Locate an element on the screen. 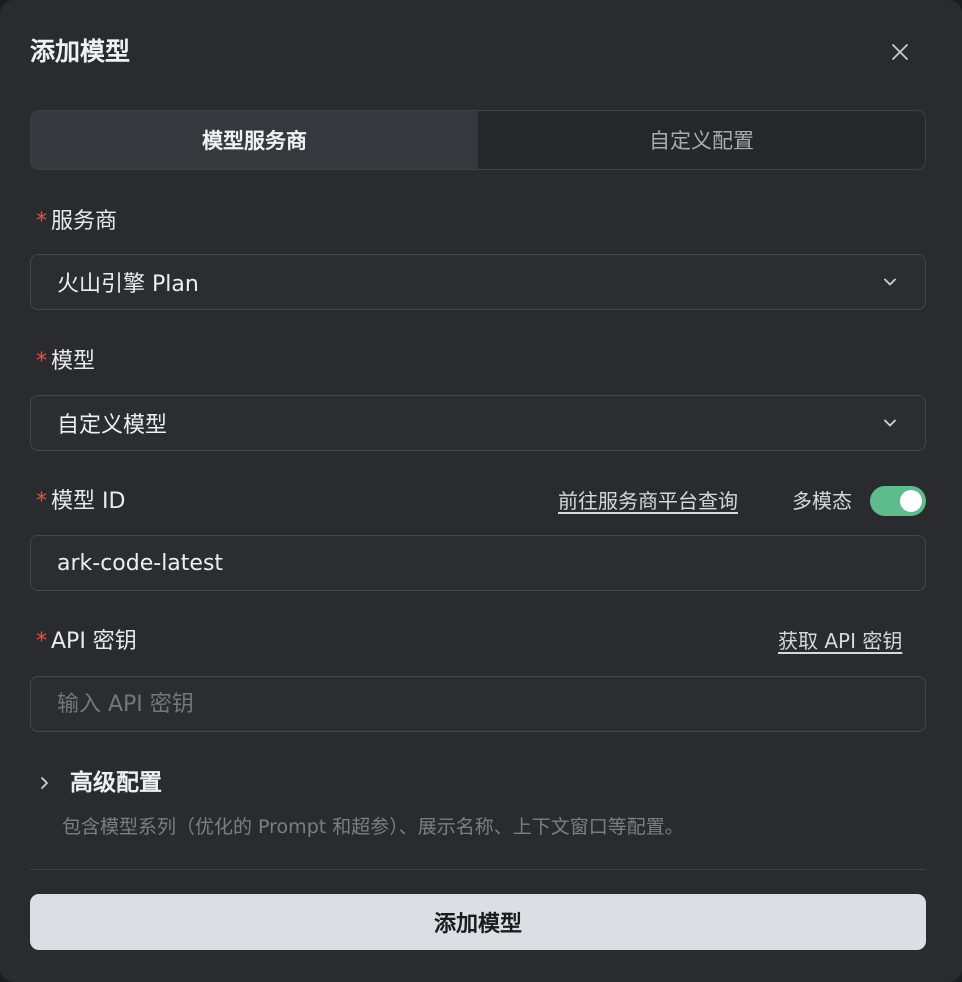 Image resolution: width=962 pixels, height=982 pixels. model-id-input is located at coordinates (478, 563).